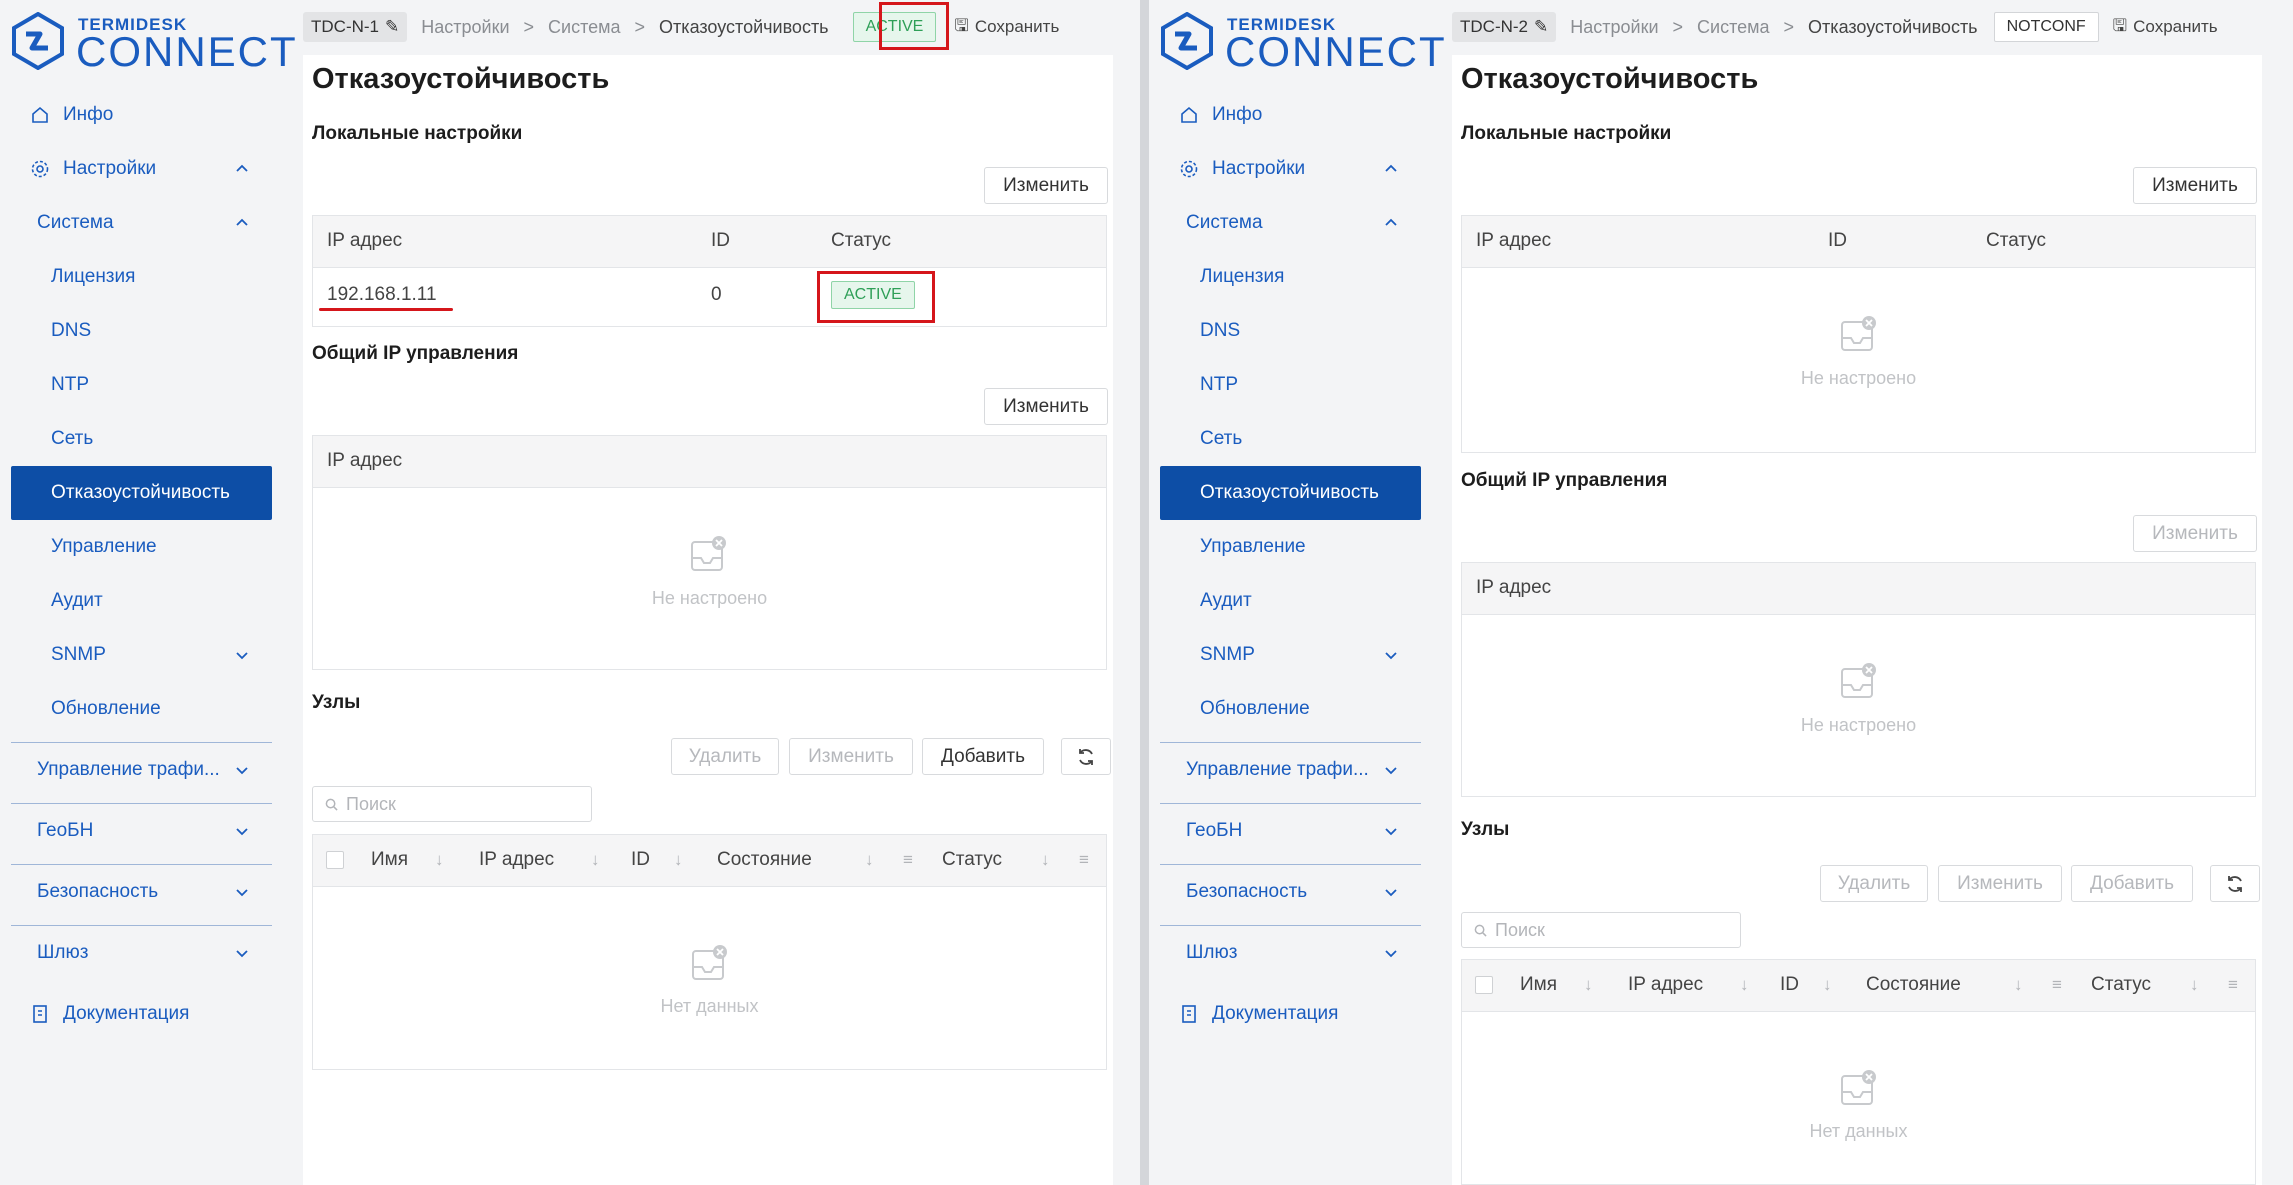 The image size is (2293, 1185). I want to click on nav-management-label: Управление, so click(104, 546).